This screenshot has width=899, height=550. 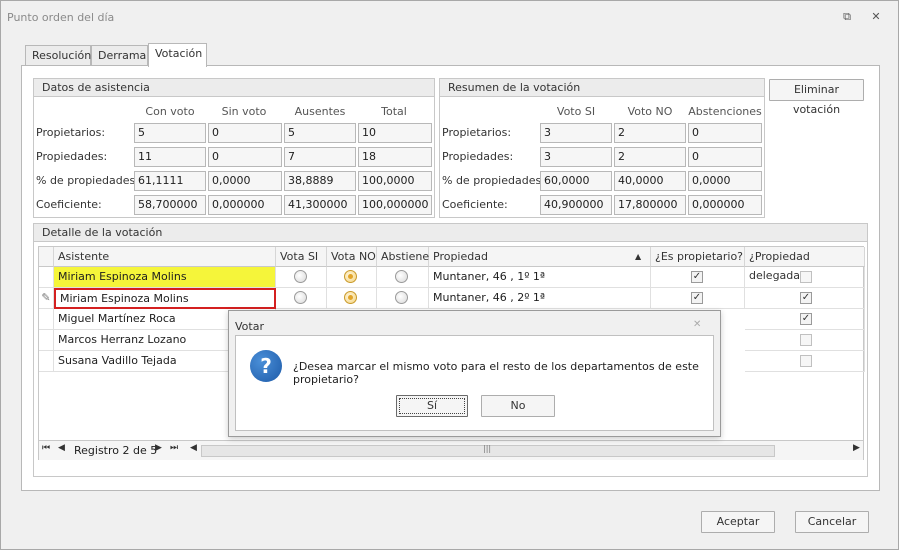 I want to click on col-total: Total, so click(x=394, y=111).